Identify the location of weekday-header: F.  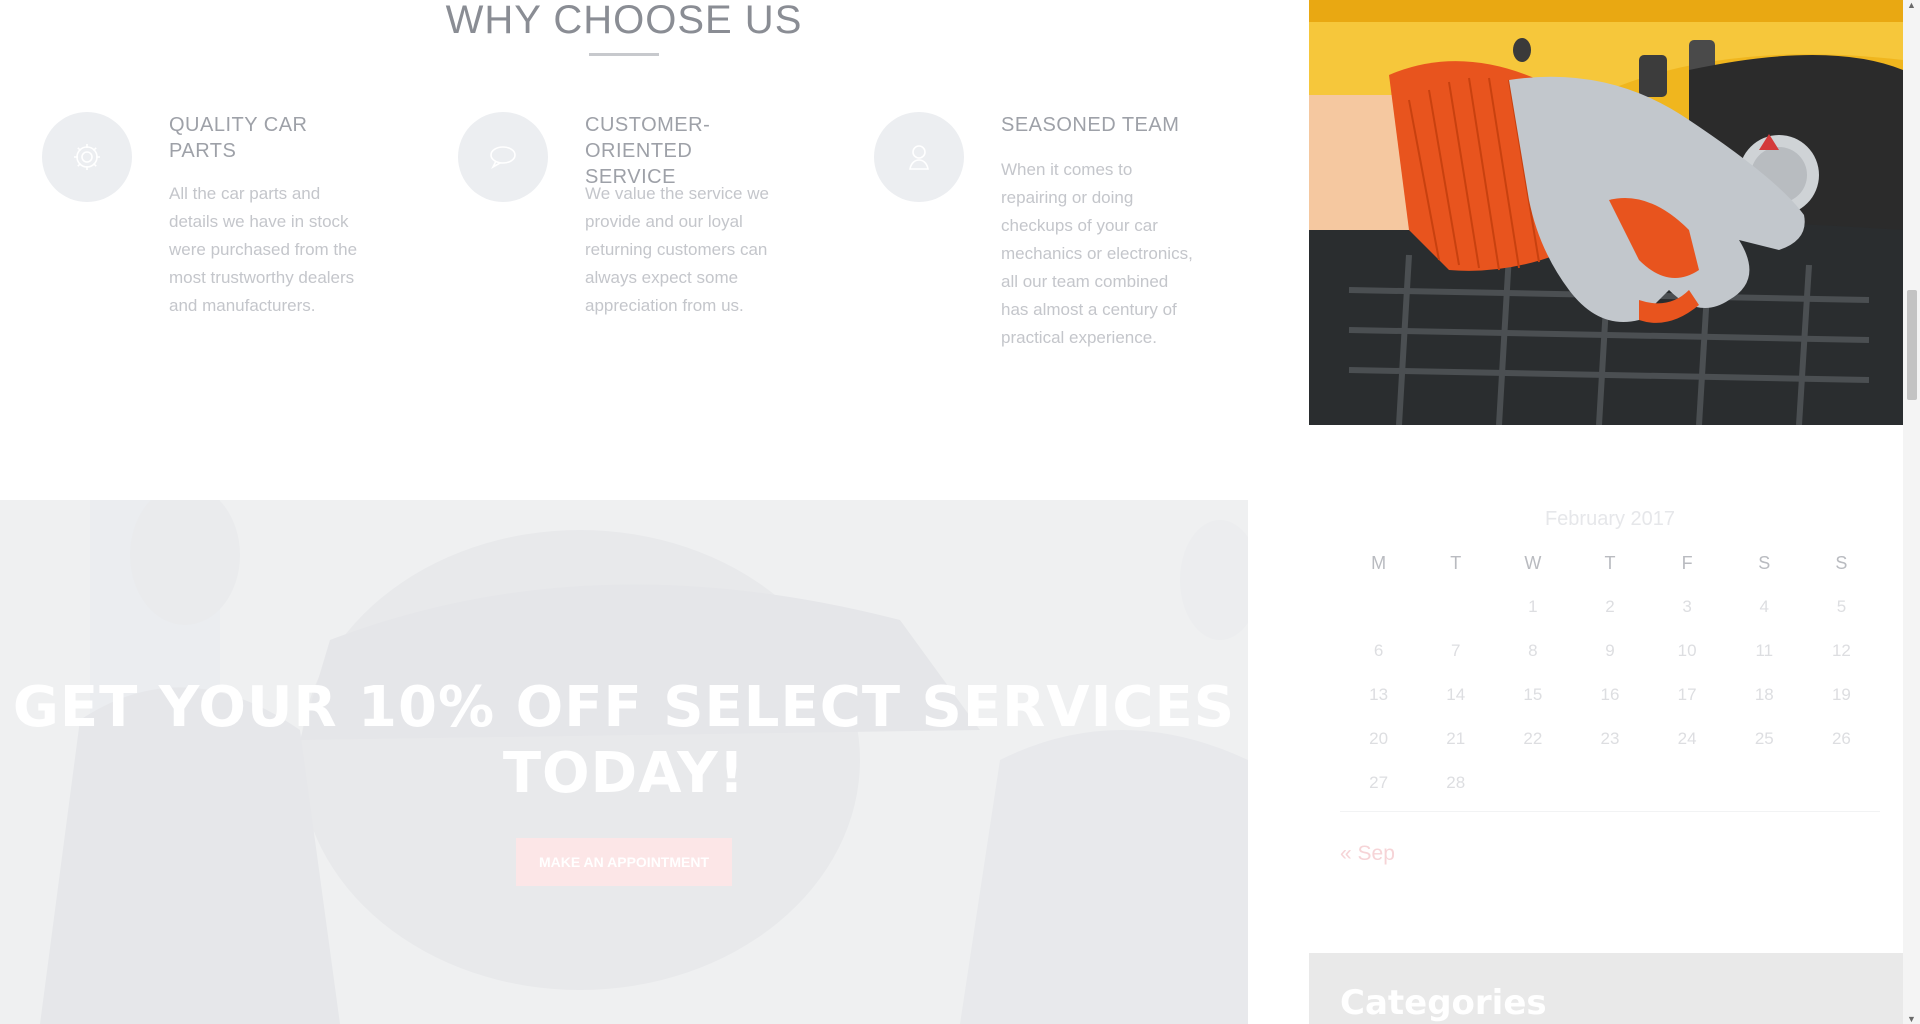
(1687, 562).